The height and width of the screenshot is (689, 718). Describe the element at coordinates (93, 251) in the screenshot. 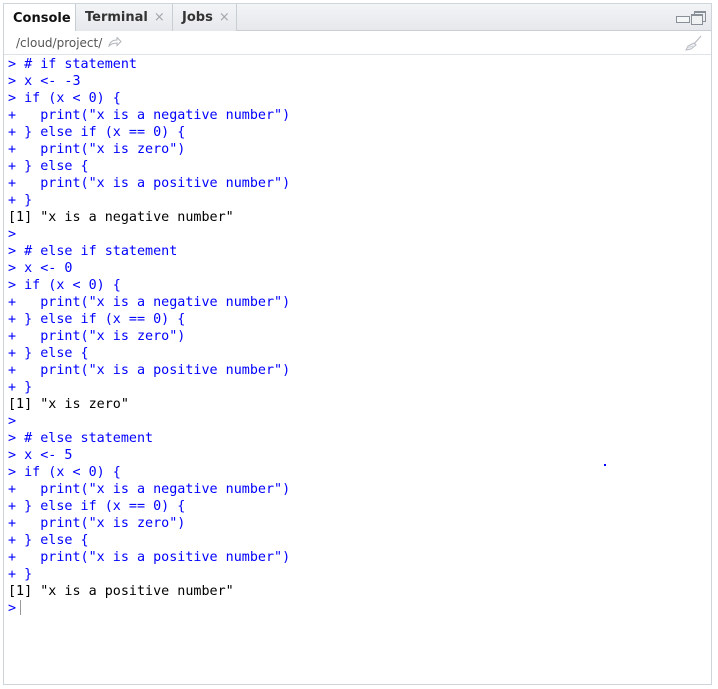

I see `console-input-line: > # else if statement` at that location.